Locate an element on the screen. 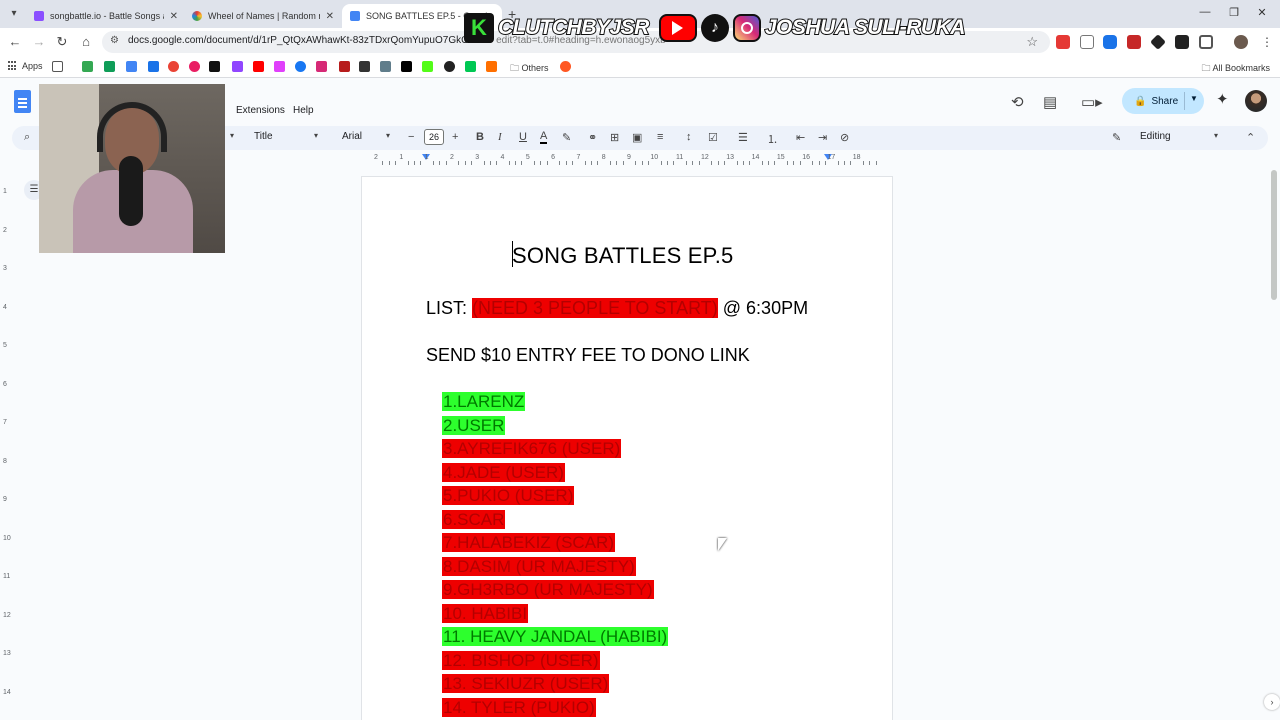  tab-songbattle: songbattle.io - Battle Songs ag ✕ is located at coordinates (106, 16).